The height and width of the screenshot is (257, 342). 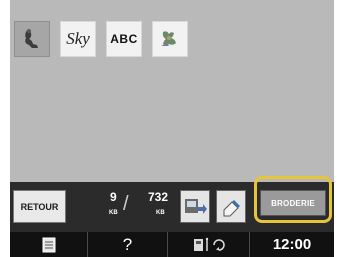 I want to click on help-icon: ?, so click(x=127, y=244).